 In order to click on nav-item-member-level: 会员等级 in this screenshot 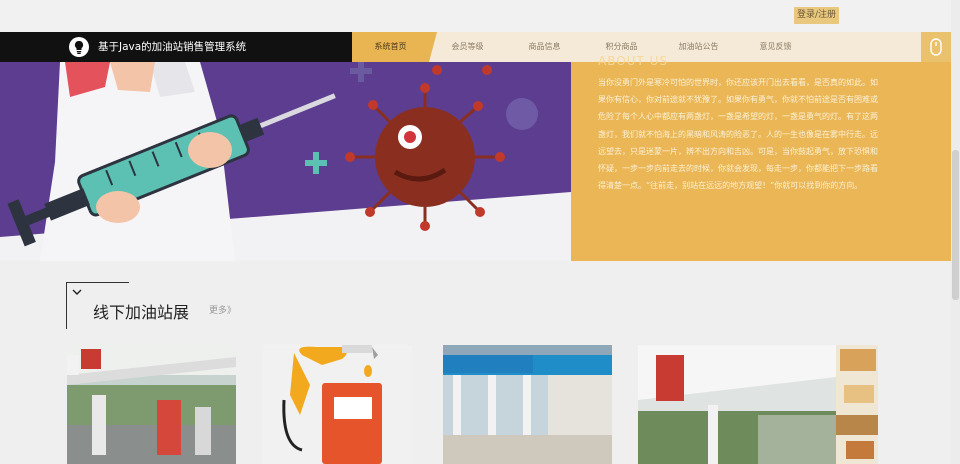, I will do `click(467, 47)`.